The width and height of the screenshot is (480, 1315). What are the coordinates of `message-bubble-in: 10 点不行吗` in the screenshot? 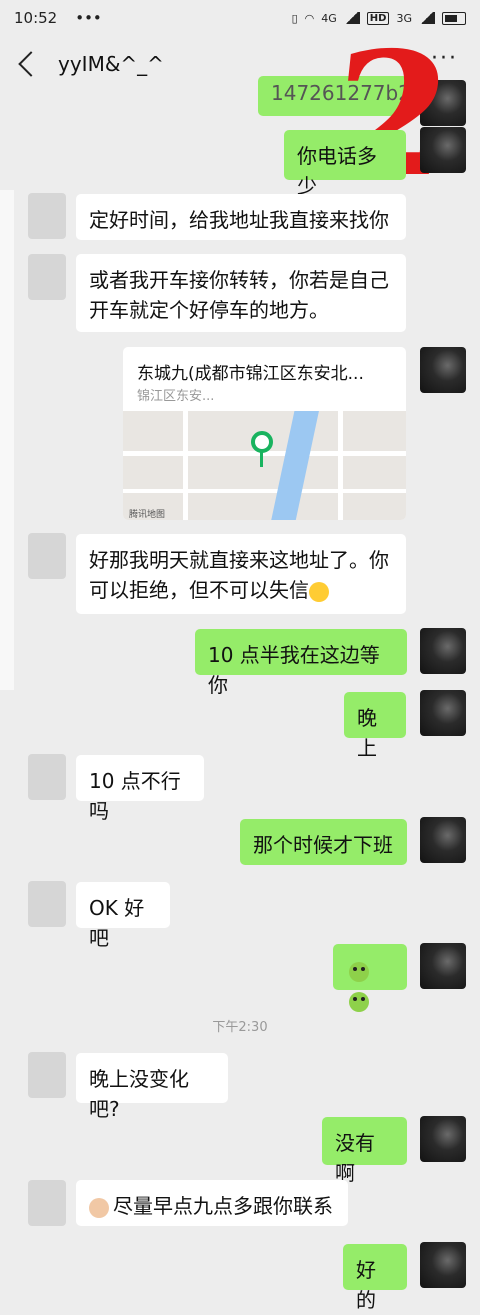 It's located at (140, 789).